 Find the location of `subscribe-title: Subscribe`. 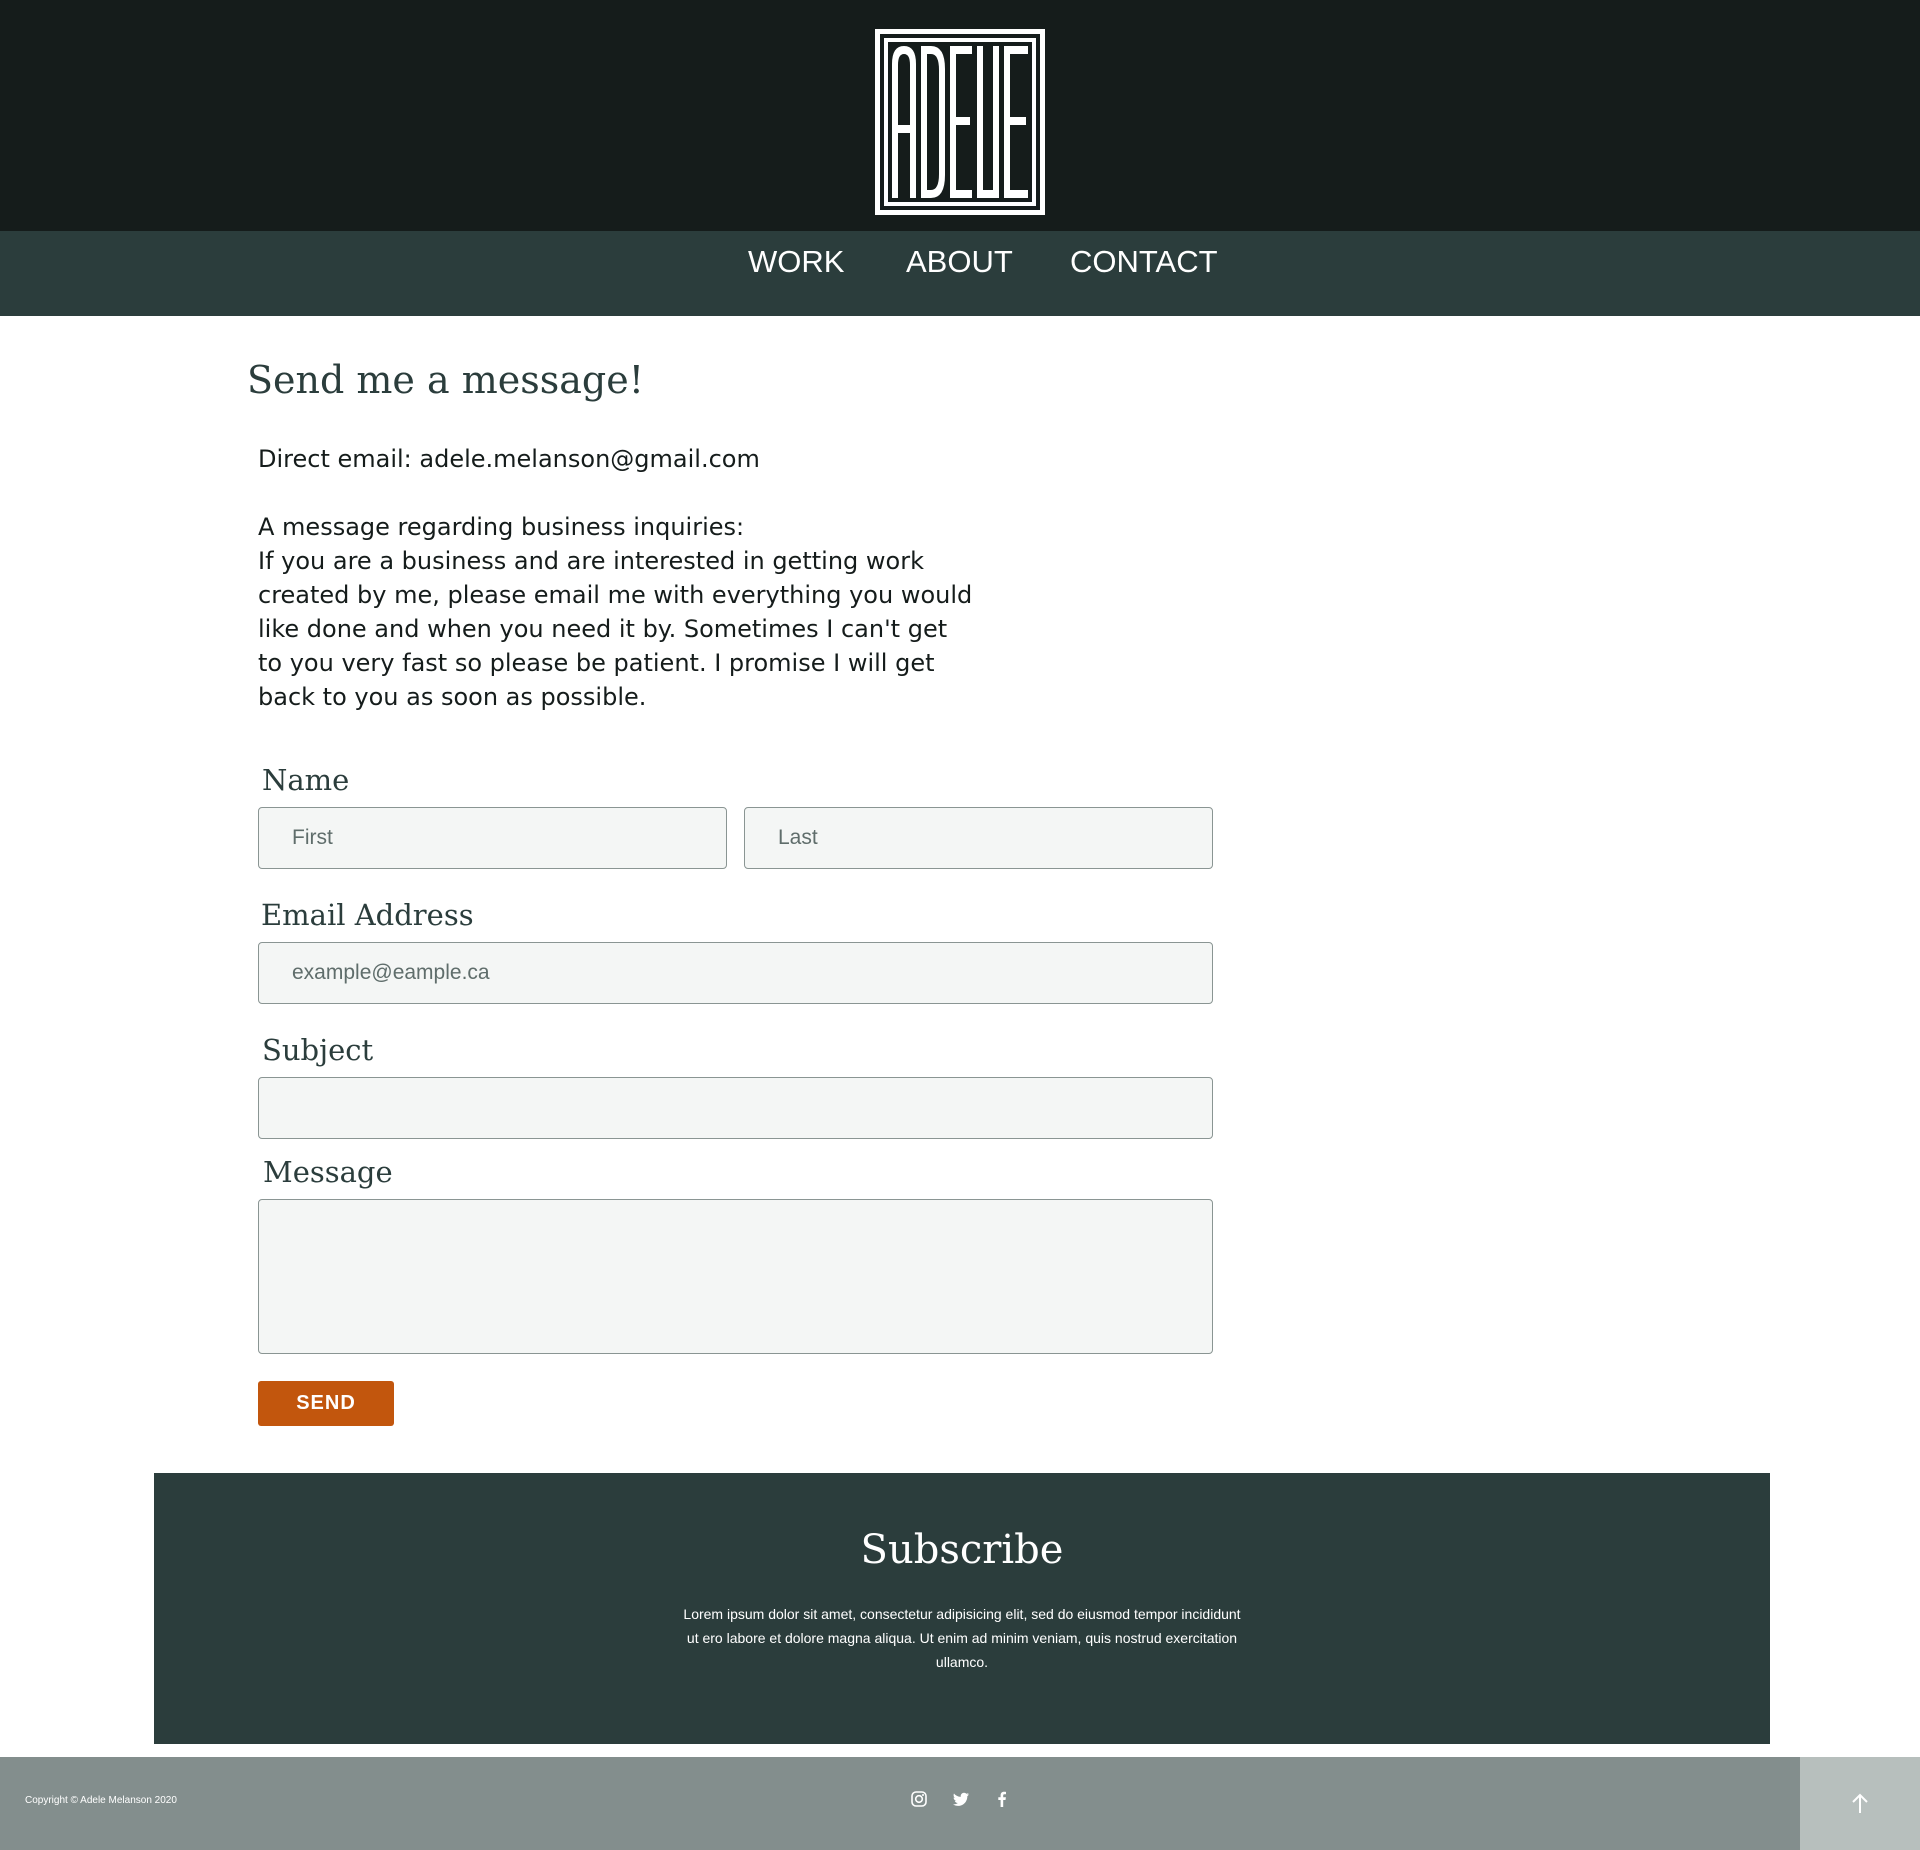

subscribe-title: Subscribe is located at coordinates (962, 1550).